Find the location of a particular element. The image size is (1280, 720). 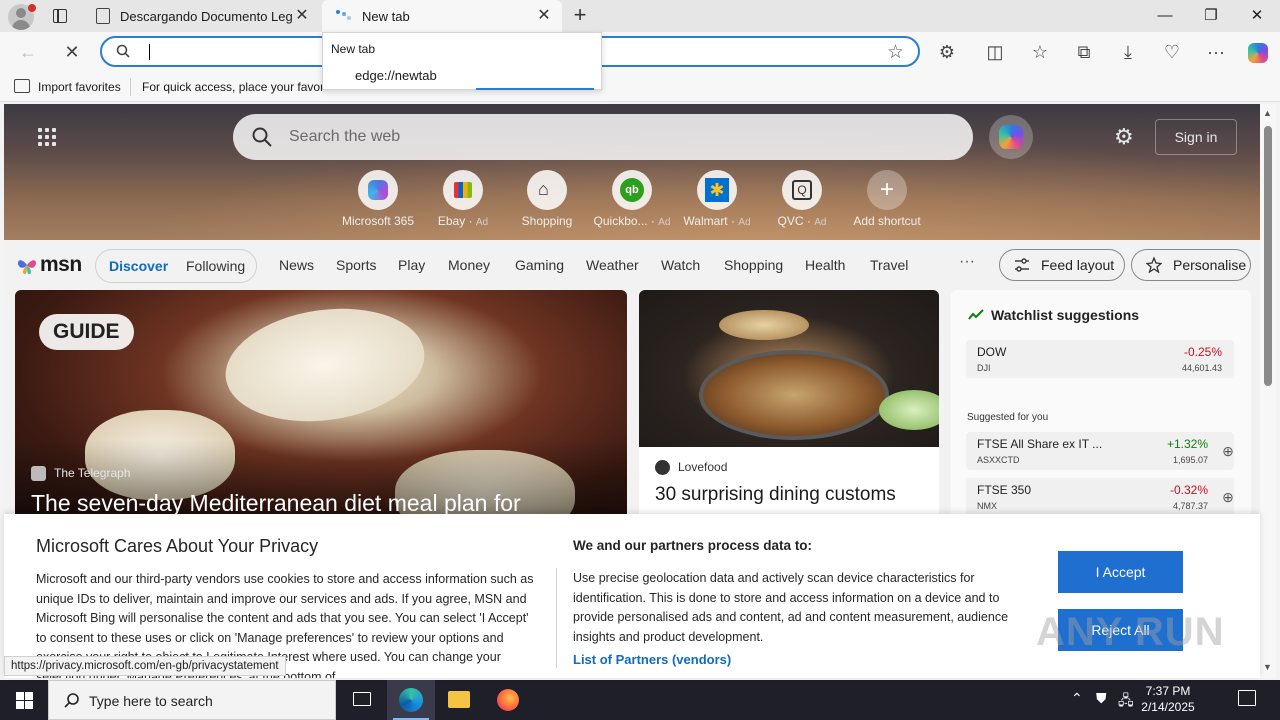

tab-discover: Discover is located at coordinates (138, 266).